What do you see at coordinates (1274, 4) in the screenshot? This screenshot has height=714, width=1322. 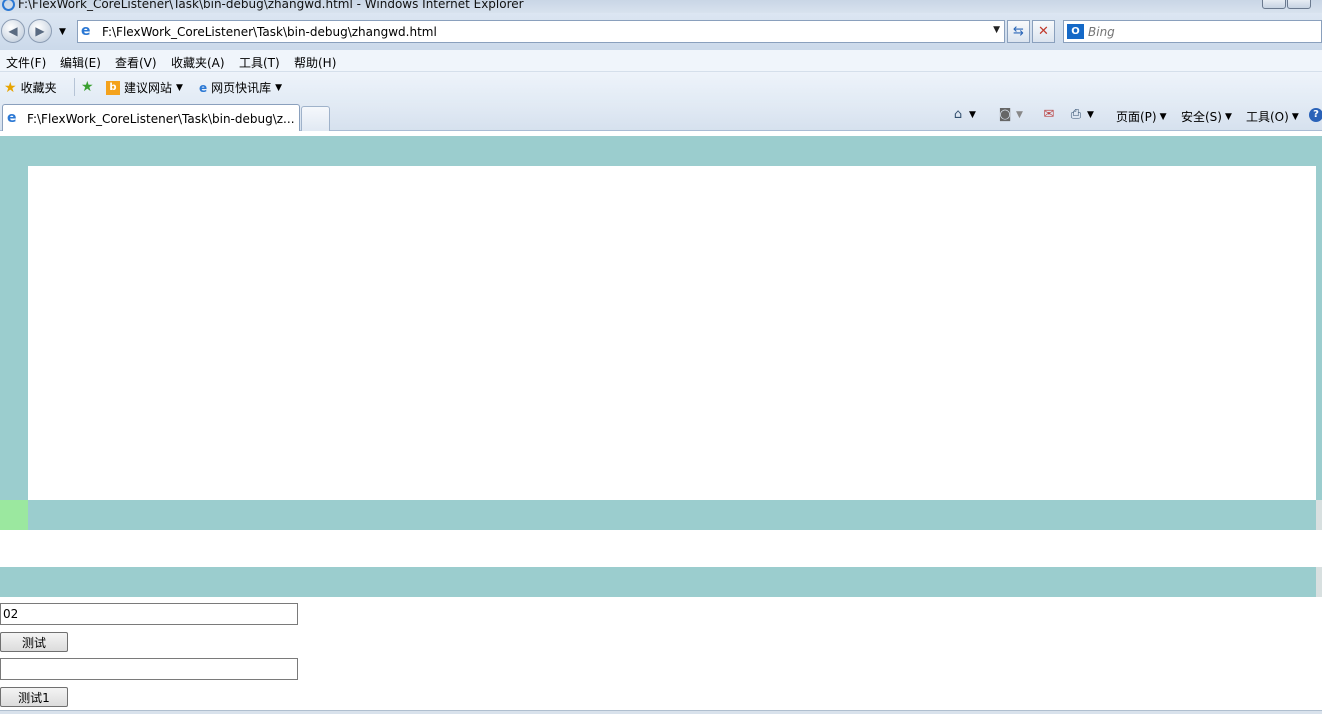 I see `minimize-button` at bounding box center [1274, 4].